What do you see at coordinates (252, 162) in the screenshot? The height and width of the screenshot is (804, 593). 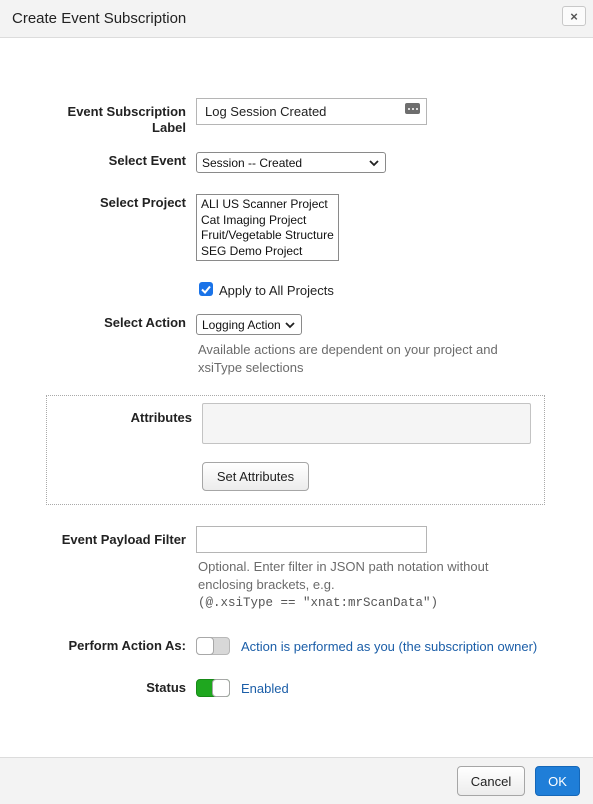 I see `select-event-value: Session -- Created` at bounding box center [252, 162].